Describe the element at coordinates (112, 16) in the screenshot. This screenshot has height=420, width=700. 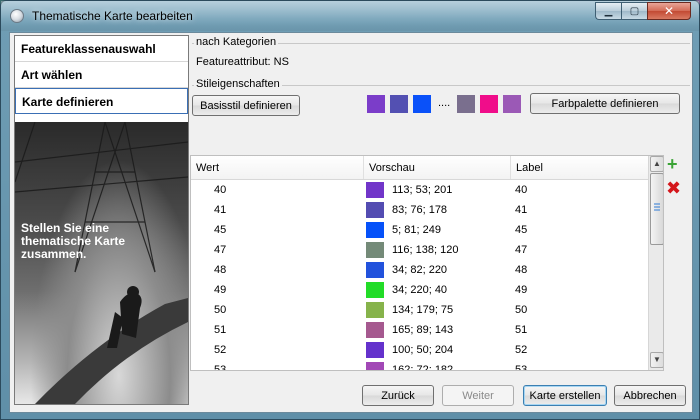
I see `window-title: Thematische Karte bearbeiten` at that location.